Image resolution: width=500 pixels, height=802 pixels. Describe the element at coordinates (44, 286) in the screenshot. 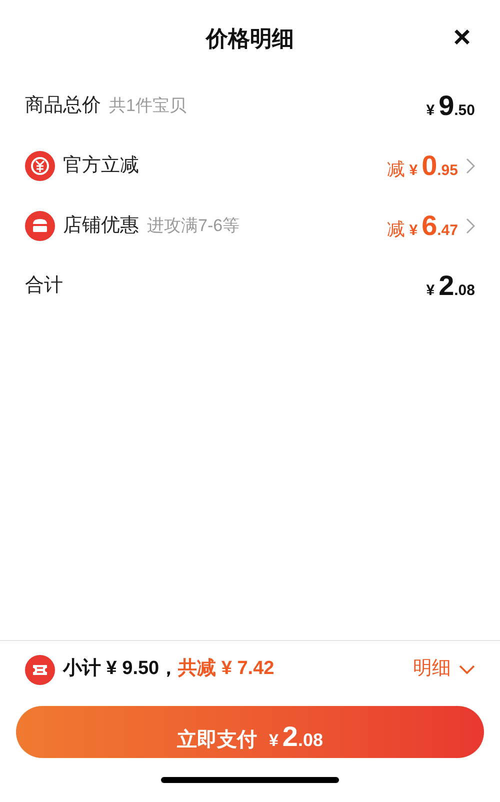

I see `row-label: 合计` at that location.